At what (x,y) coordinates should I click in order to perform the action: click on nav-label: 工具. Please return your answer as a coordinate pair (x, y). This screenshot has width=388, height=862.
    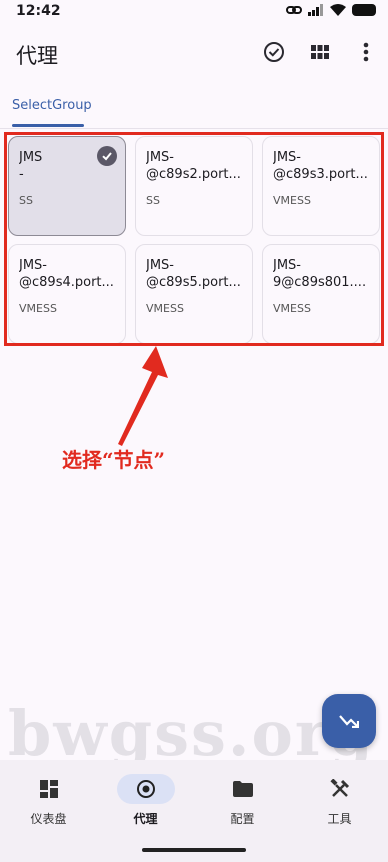
    Looking at the image, I should click on (339, 819).